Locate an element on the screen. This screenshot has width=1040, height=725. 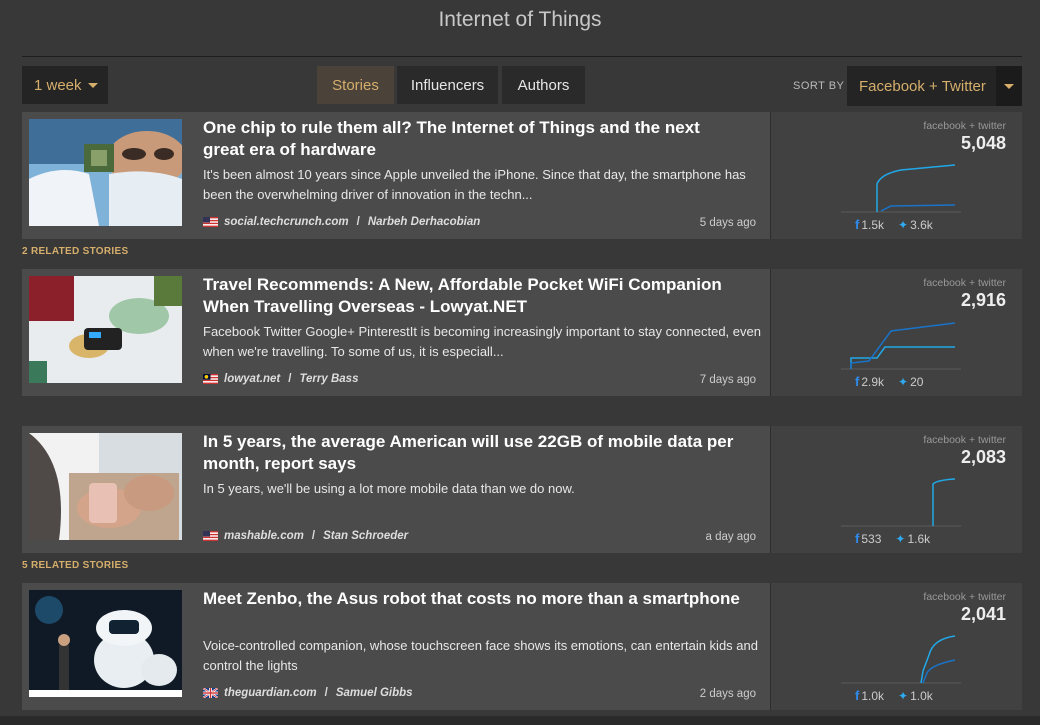
story-author: Narbeh Derhacobian is located at coordinates (424, 222).